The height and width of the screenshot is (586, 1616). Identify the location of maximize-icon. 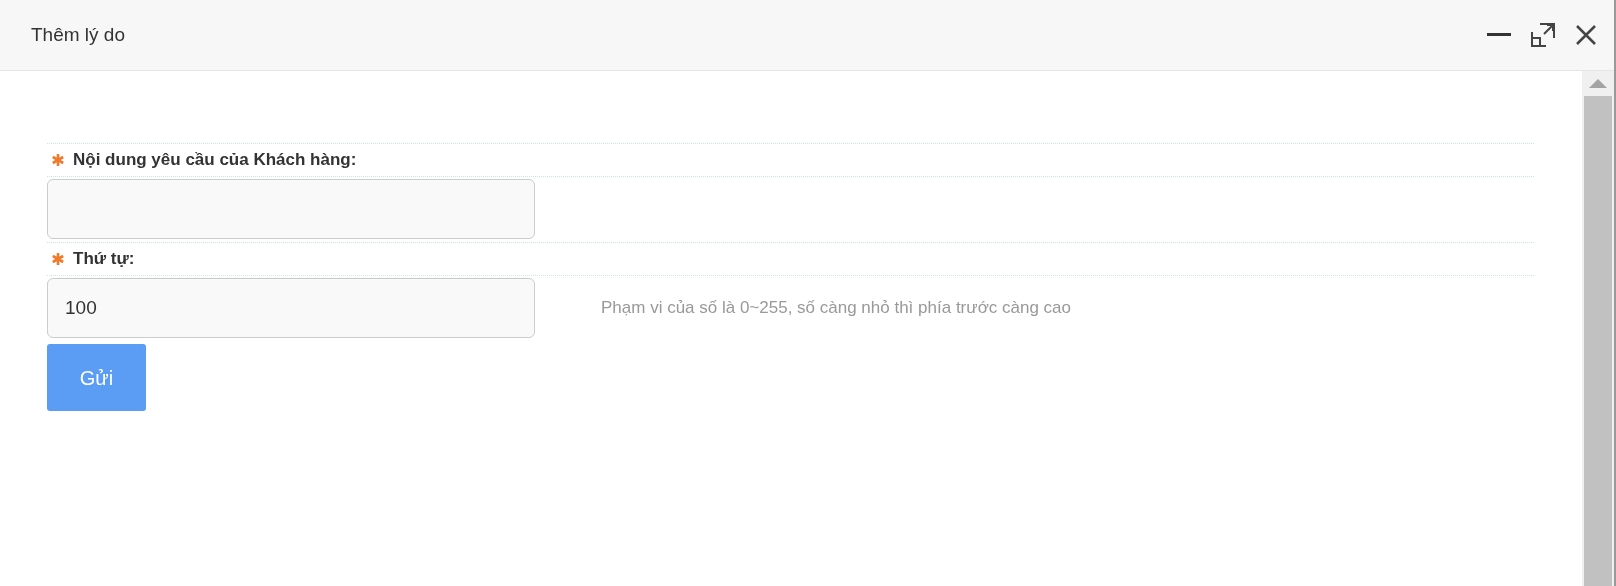
(1543, 35).